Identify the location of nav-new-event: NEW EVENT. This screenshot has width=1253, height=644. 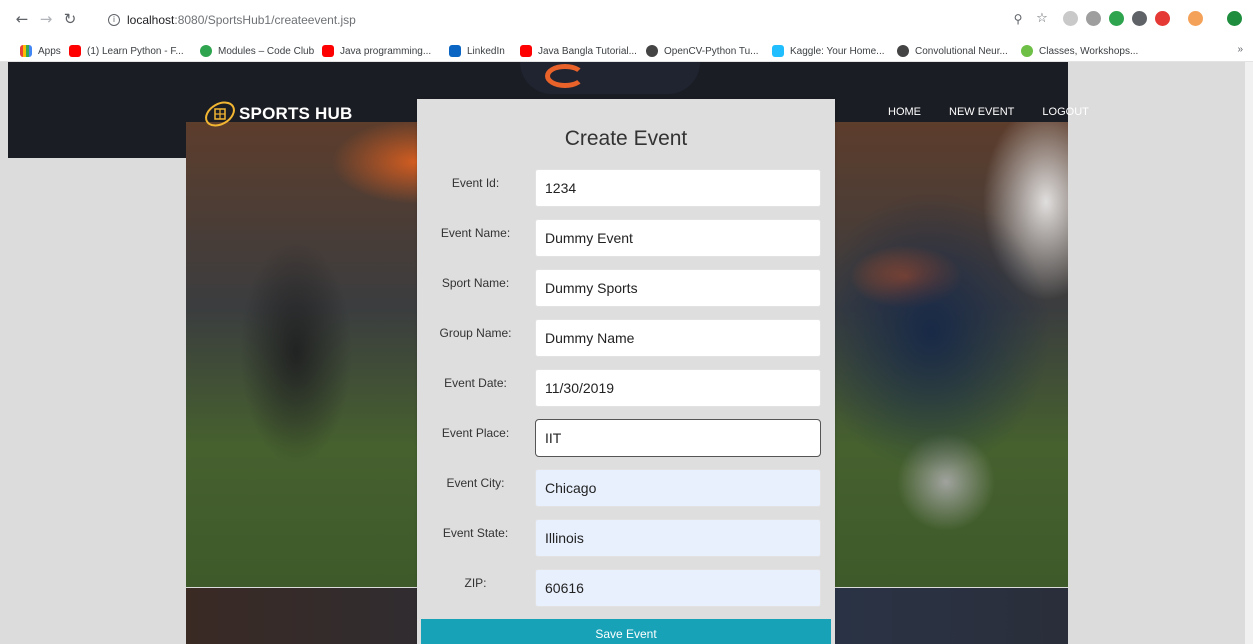
(981, 112).